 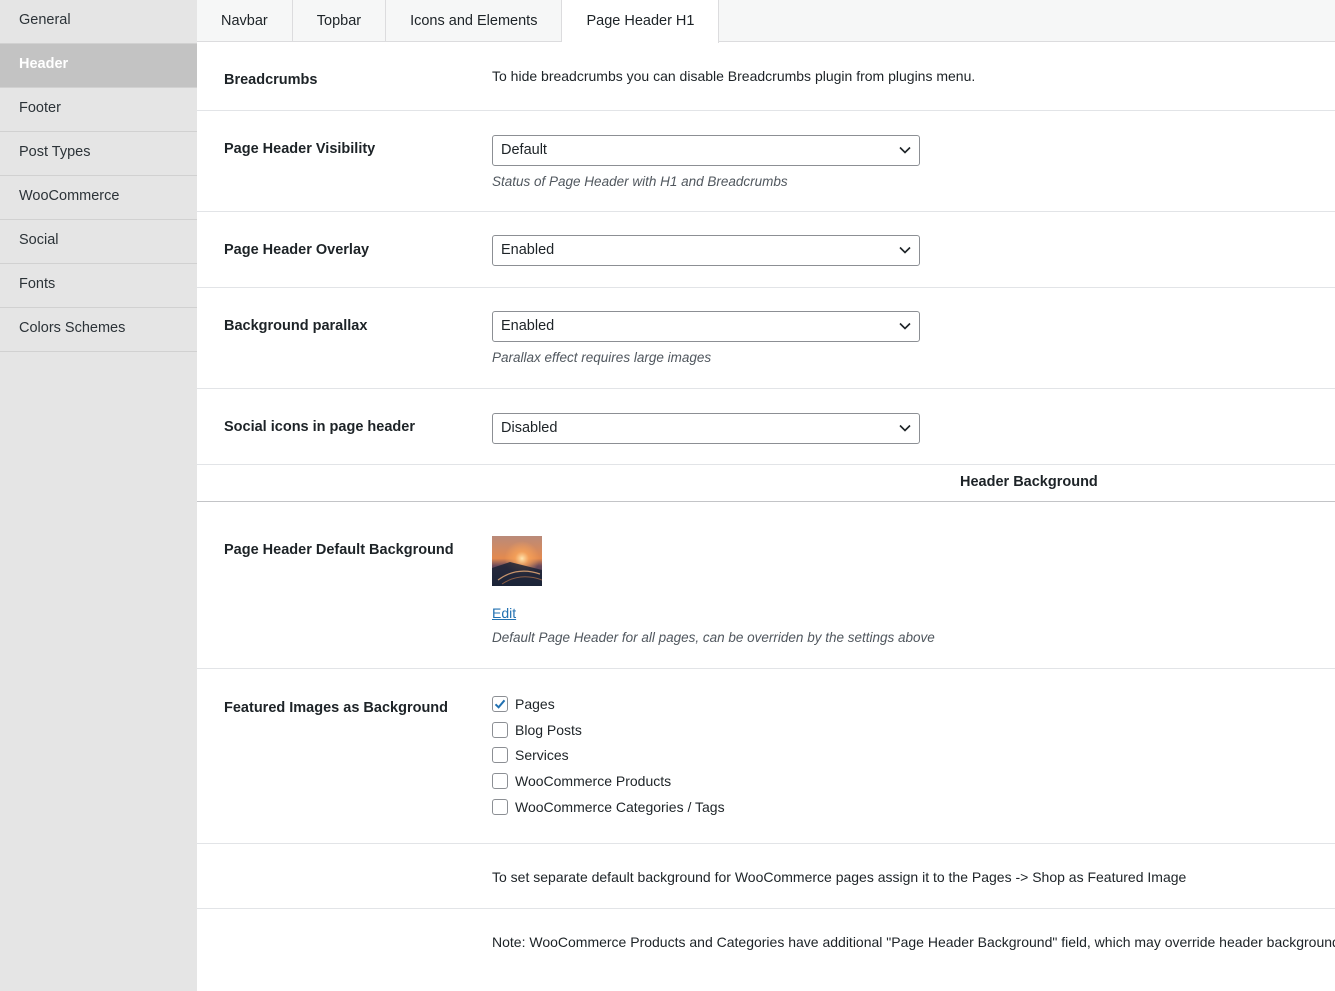 What do you see at coordinates (548, 729) in the screenshot?
I see `blog-posts-label: Blog Posts` at bounding box center [548, 729].